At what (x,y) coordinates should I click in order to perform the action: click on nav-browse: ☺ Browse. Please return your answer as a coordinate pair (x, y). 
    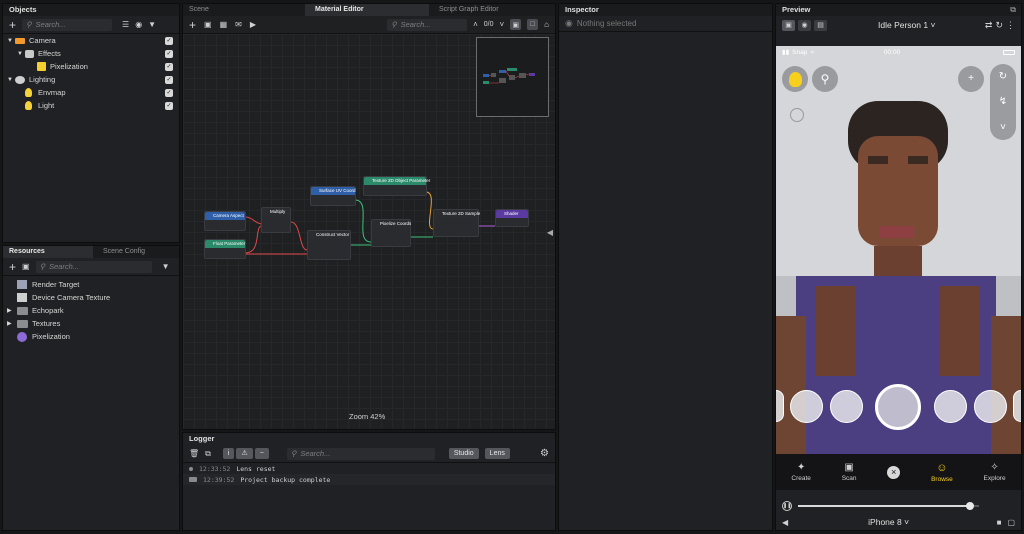
    Looking at the image, I should click on (942, 472).